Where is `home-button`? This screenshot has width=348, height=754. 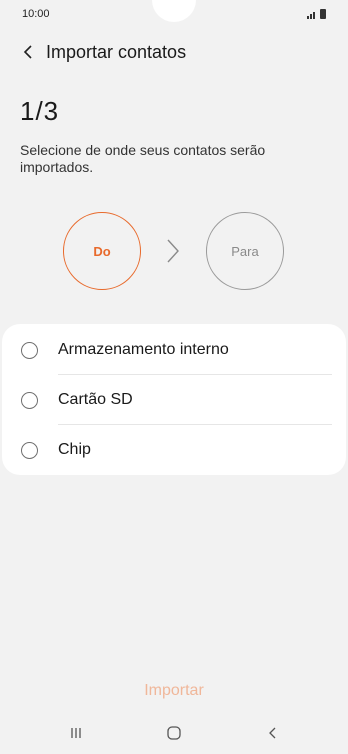
home-button is located at coordinates (174, 733).